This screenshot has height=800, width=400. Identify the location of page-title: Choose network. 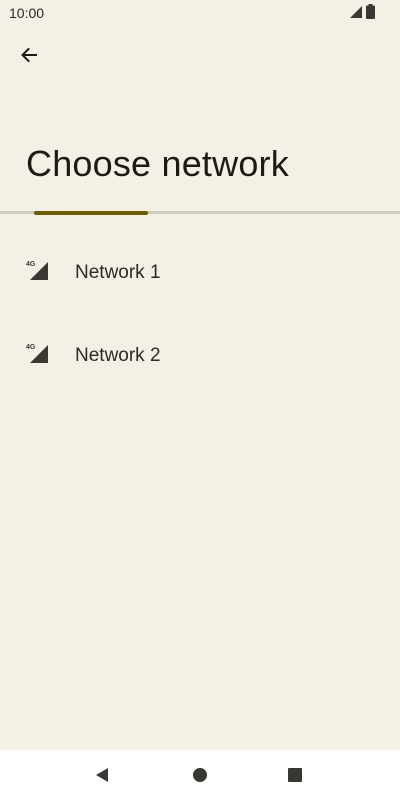
(157, 163).